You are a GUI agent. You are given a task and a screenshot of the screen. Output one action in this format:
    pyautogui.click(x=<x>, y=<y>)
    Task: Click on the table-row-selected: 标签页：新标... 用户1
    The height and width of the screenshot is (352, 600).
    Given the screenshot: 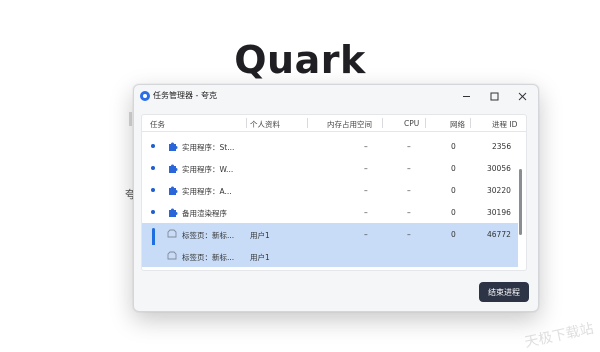 What is the action you would take?
    pyautogui.click(x=330, y=256)
    